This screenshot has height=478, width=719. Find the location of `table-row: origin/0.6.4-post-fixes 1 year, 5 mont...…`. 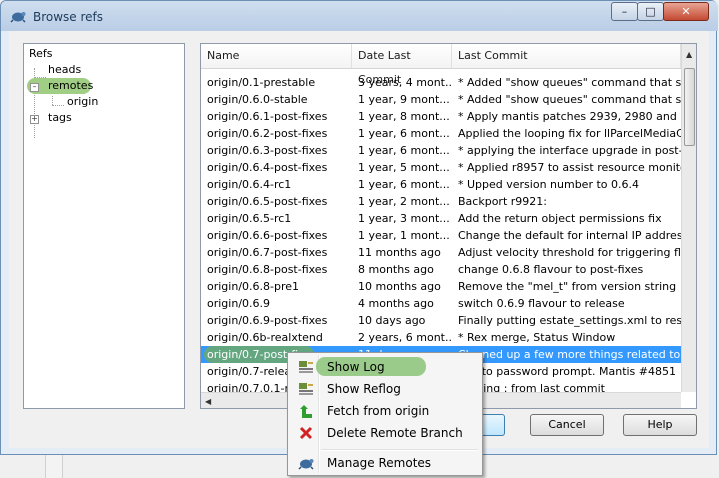

table-row: origin/0.6.4-post-fixes 1 year, 5 mont...… is located at coordinates (441, 167).